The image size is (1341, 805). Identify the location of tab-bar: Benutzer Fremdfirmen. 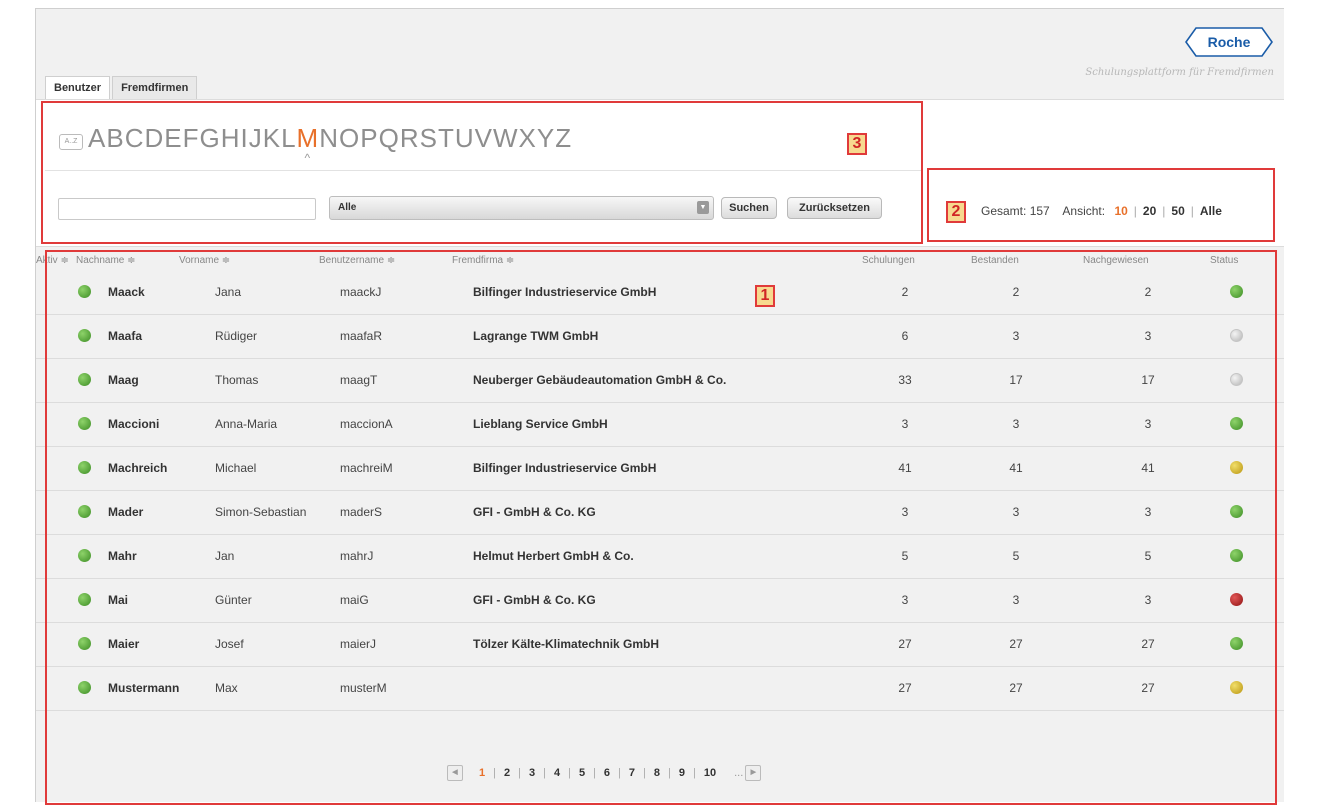
(122, 88).